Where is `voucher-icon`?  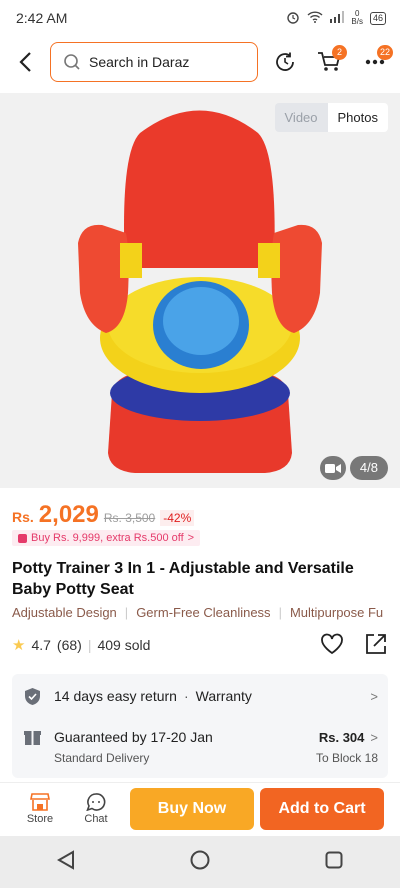
voucher-icon is located at coordinates (22, 538).